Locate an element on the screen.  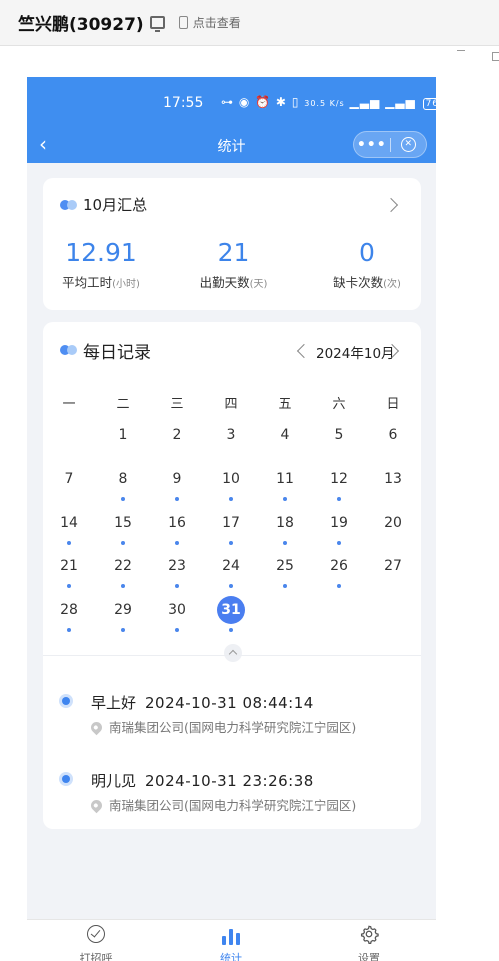
vibrate-icon: ▯ is located at coordinates (295, 102).